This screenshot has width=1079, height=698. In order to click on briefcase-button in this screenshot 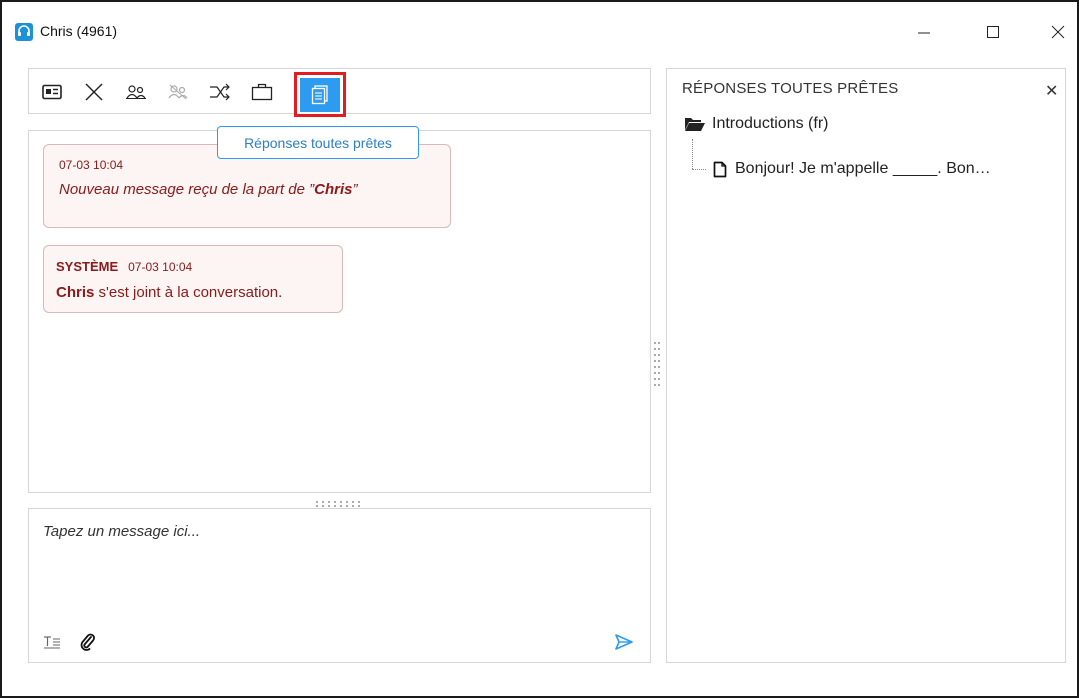, I will do `click(262, 92)`.